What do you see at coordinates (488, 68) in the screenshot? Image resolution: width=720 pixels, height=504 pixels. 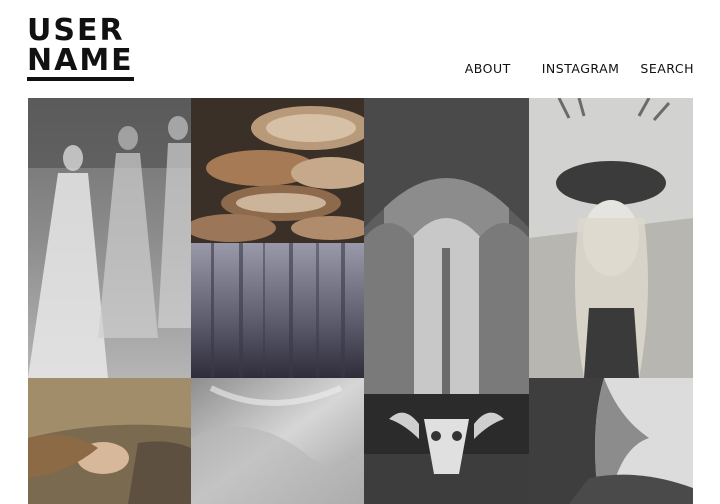 I see `nav-about: ABOUT` at bounding box center [488, 68].